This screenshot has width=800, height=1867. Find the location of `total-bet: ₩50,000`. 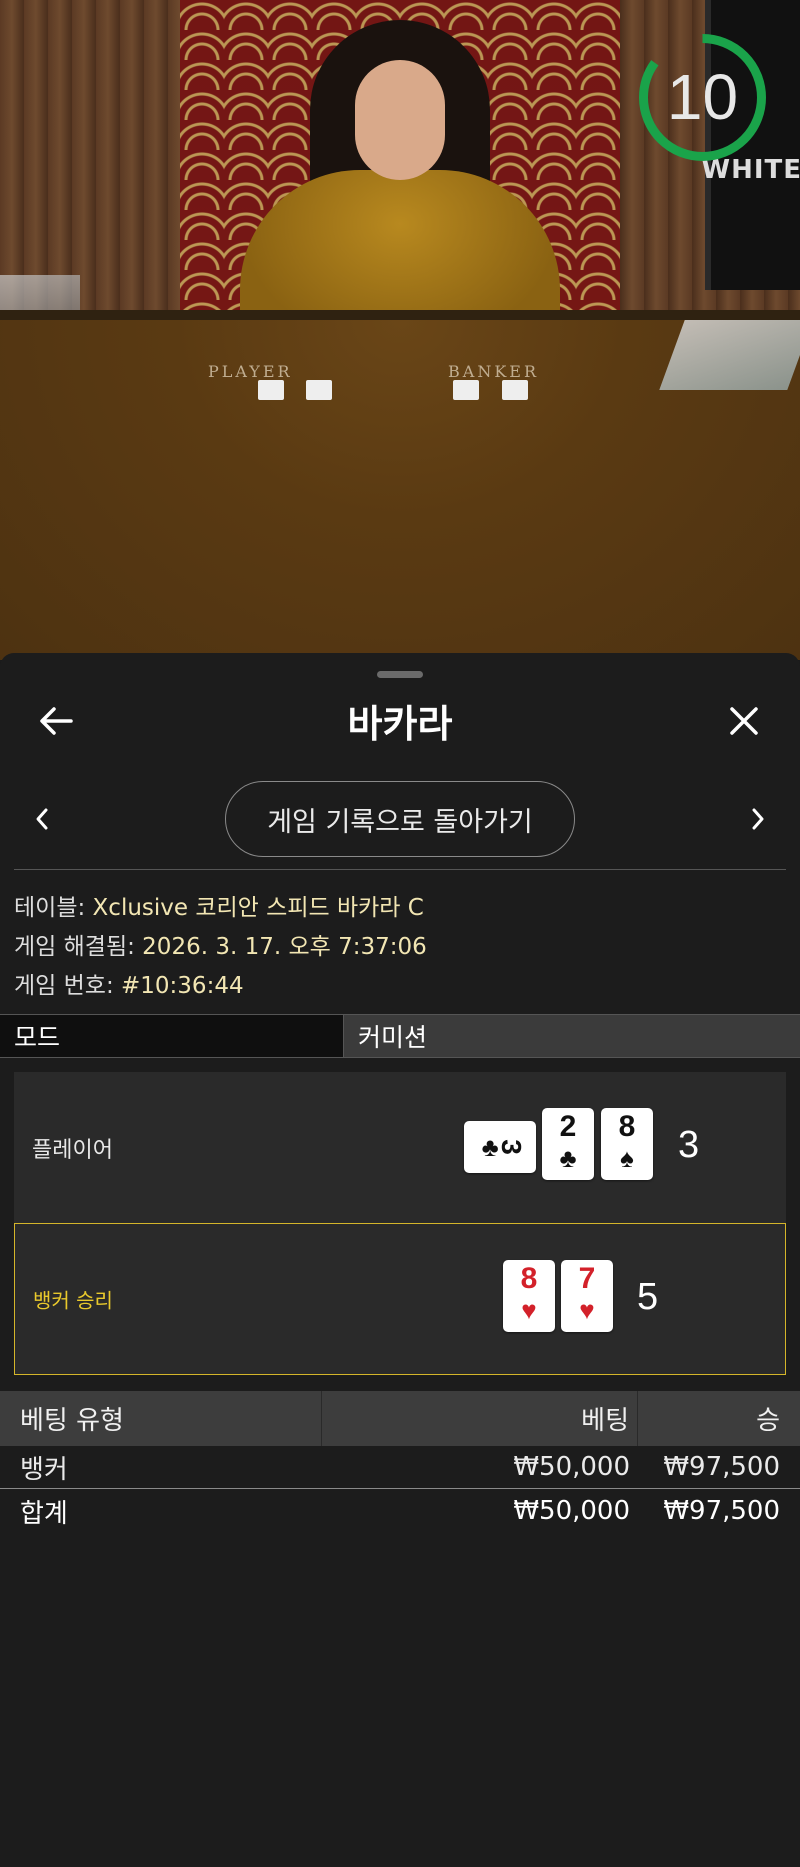

total-bet: ₩50,000 is located at coordinates (571, 1511).